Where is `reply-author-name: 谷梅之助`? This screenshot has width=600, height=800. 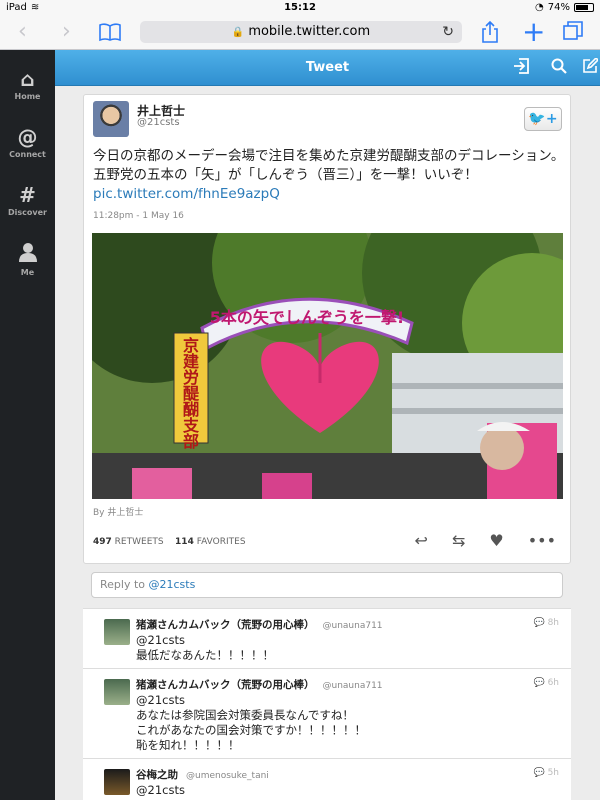 reply-author-name: 谷梅之助 is located at coordinates (157, 775).